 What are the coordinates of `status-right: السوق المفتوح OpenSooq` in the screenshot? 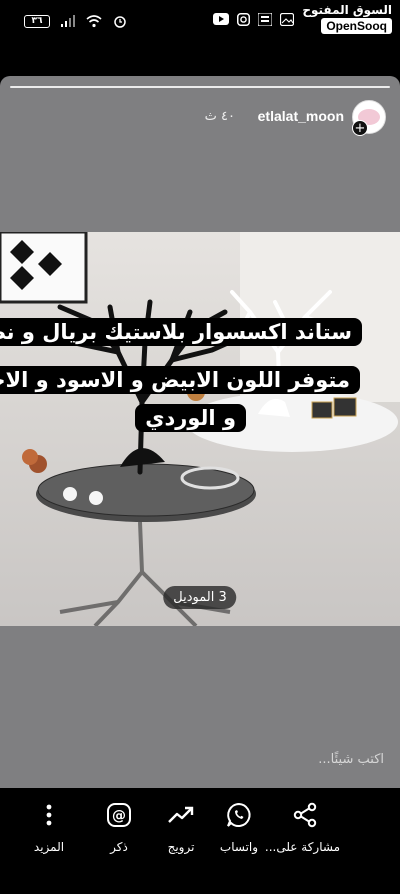 It's located at (302, 19).